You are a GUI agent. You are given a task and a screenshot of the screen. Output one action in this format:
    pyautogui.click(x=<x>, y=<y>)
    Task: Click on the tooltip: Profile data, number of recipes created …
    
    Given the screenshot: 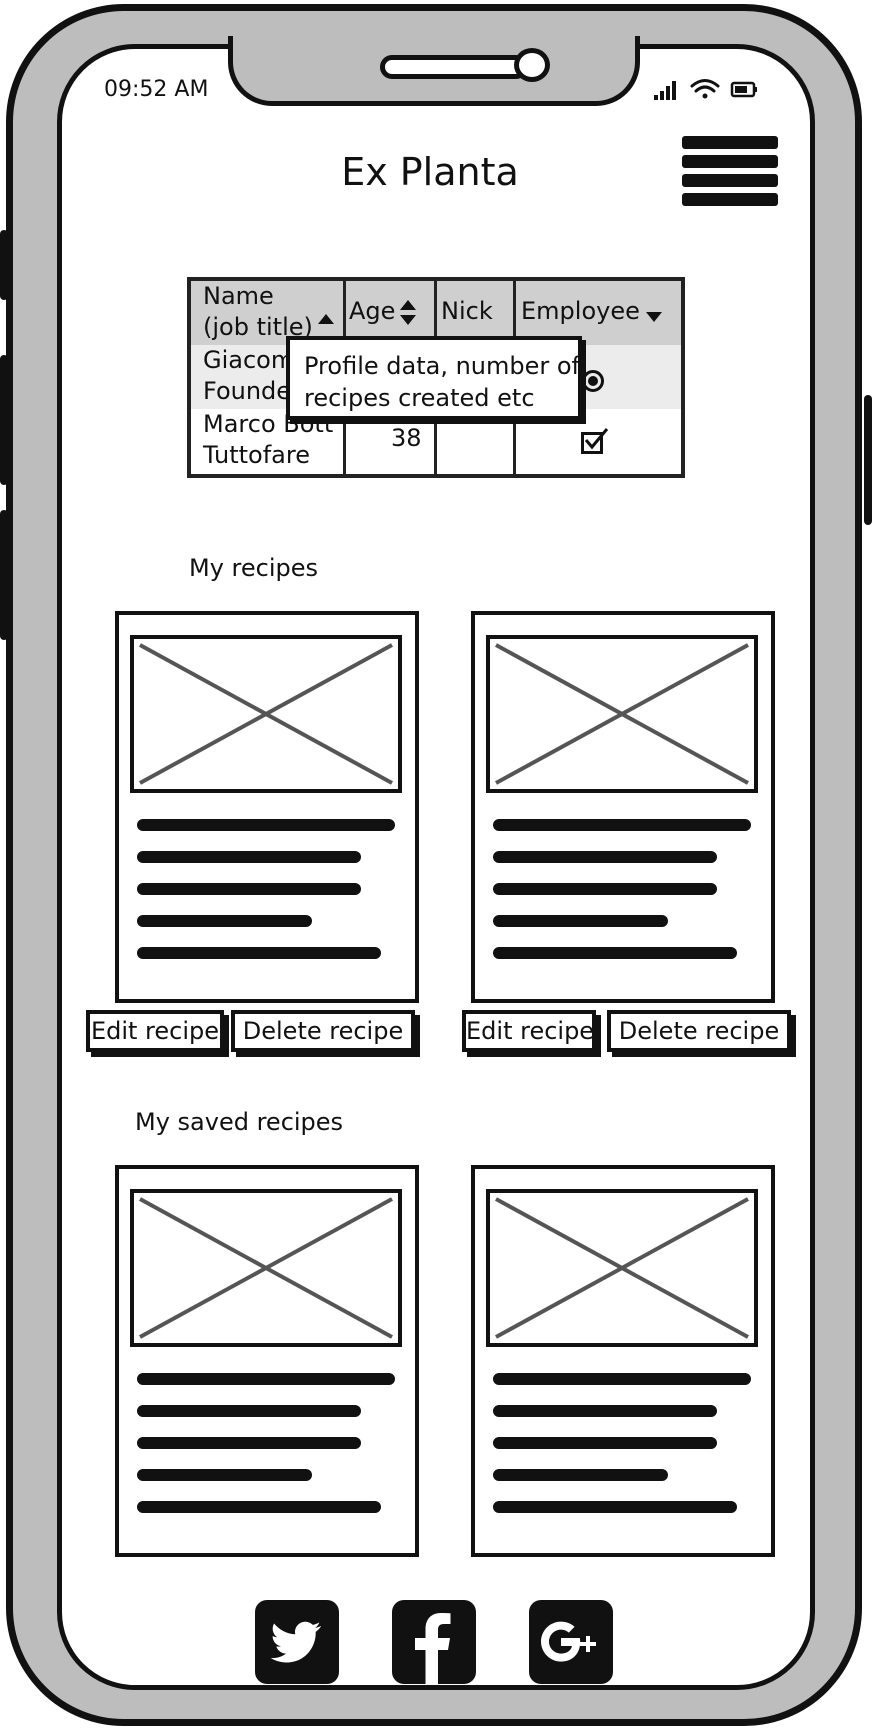 What is the action you would take?
    pyautogui.click(x=434, y=378)
    